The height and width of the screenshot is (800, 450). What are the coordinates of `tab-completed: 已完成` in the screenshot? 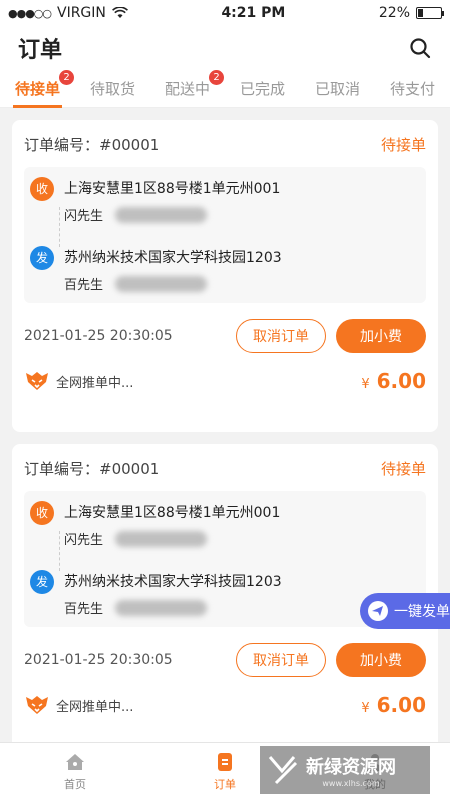 It's located at (262, 89).